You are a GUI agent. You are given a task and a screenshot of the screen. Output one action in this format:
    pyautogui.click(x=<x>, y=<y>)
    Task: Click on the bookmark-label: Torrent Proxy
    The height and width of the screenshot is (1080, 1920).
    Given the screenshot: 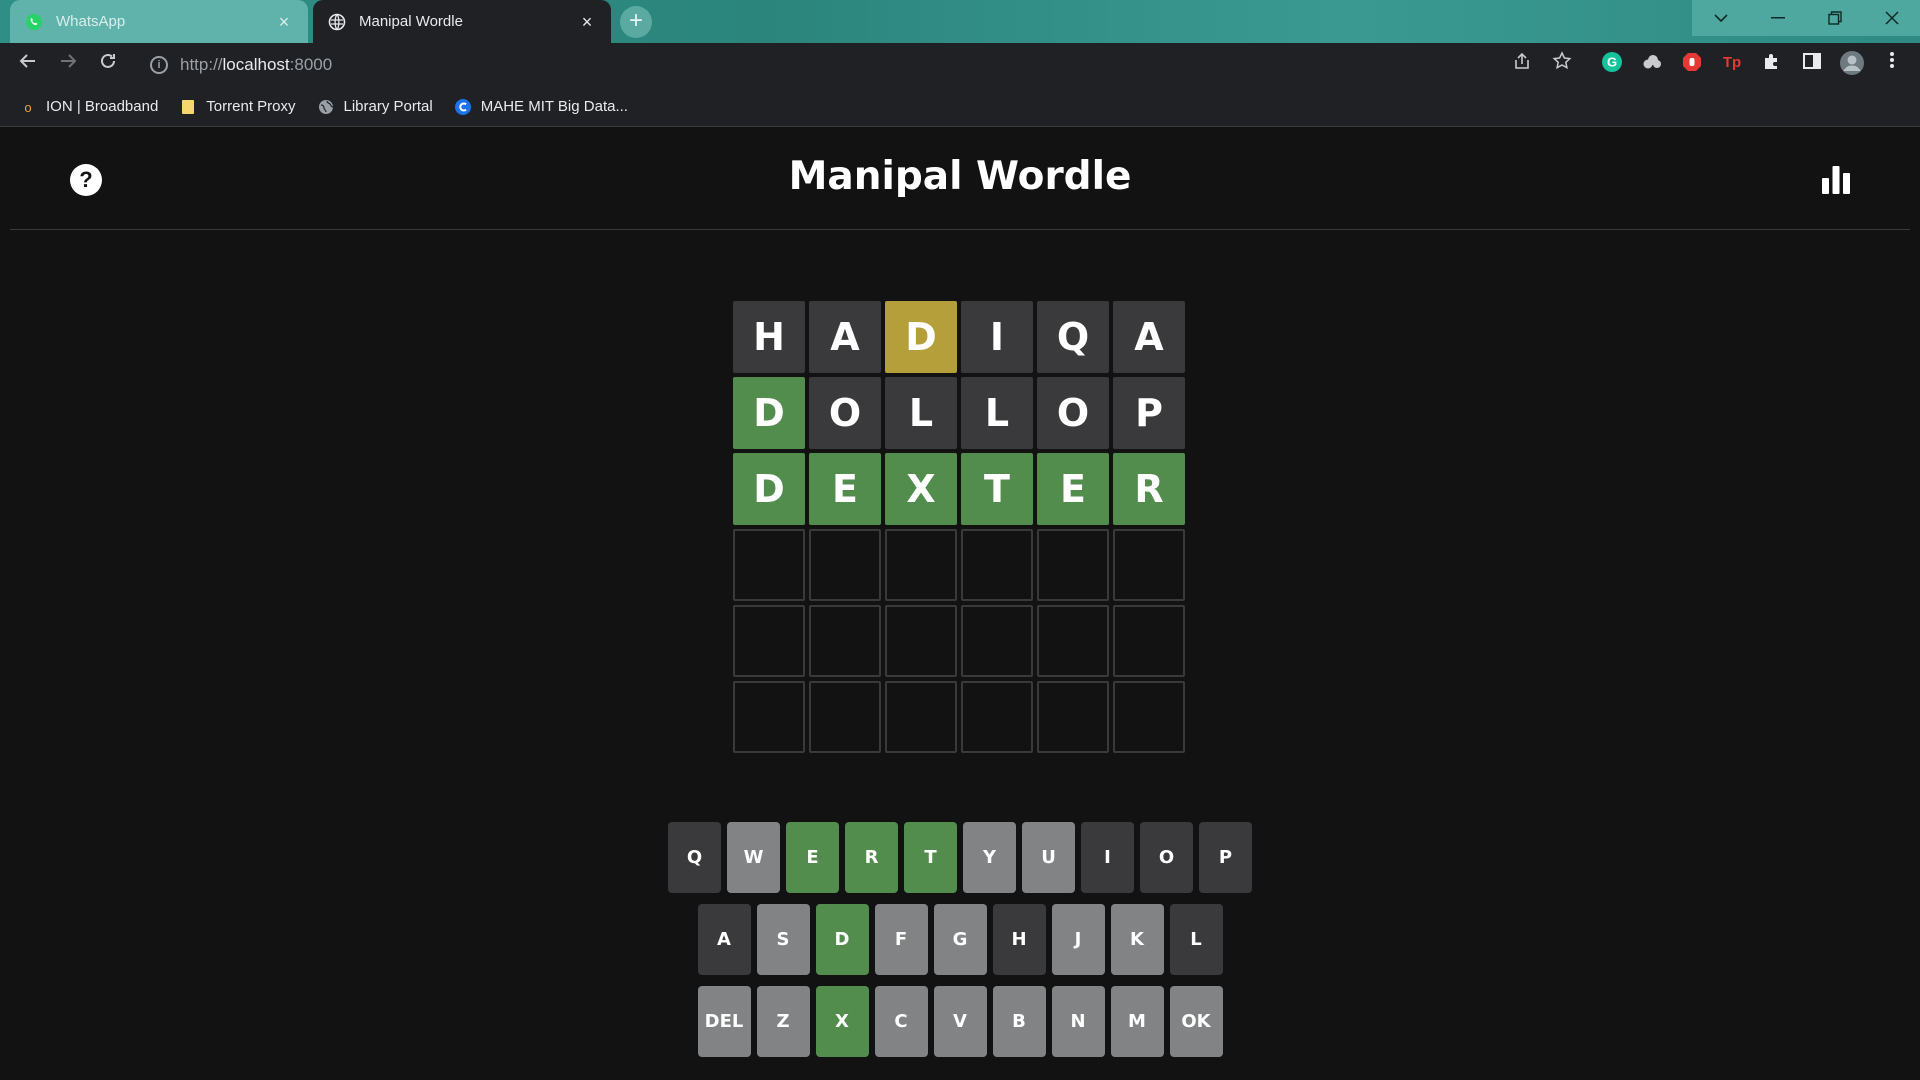 What is the action you would take?
    pyautogui.click(x=251, y=106)
    